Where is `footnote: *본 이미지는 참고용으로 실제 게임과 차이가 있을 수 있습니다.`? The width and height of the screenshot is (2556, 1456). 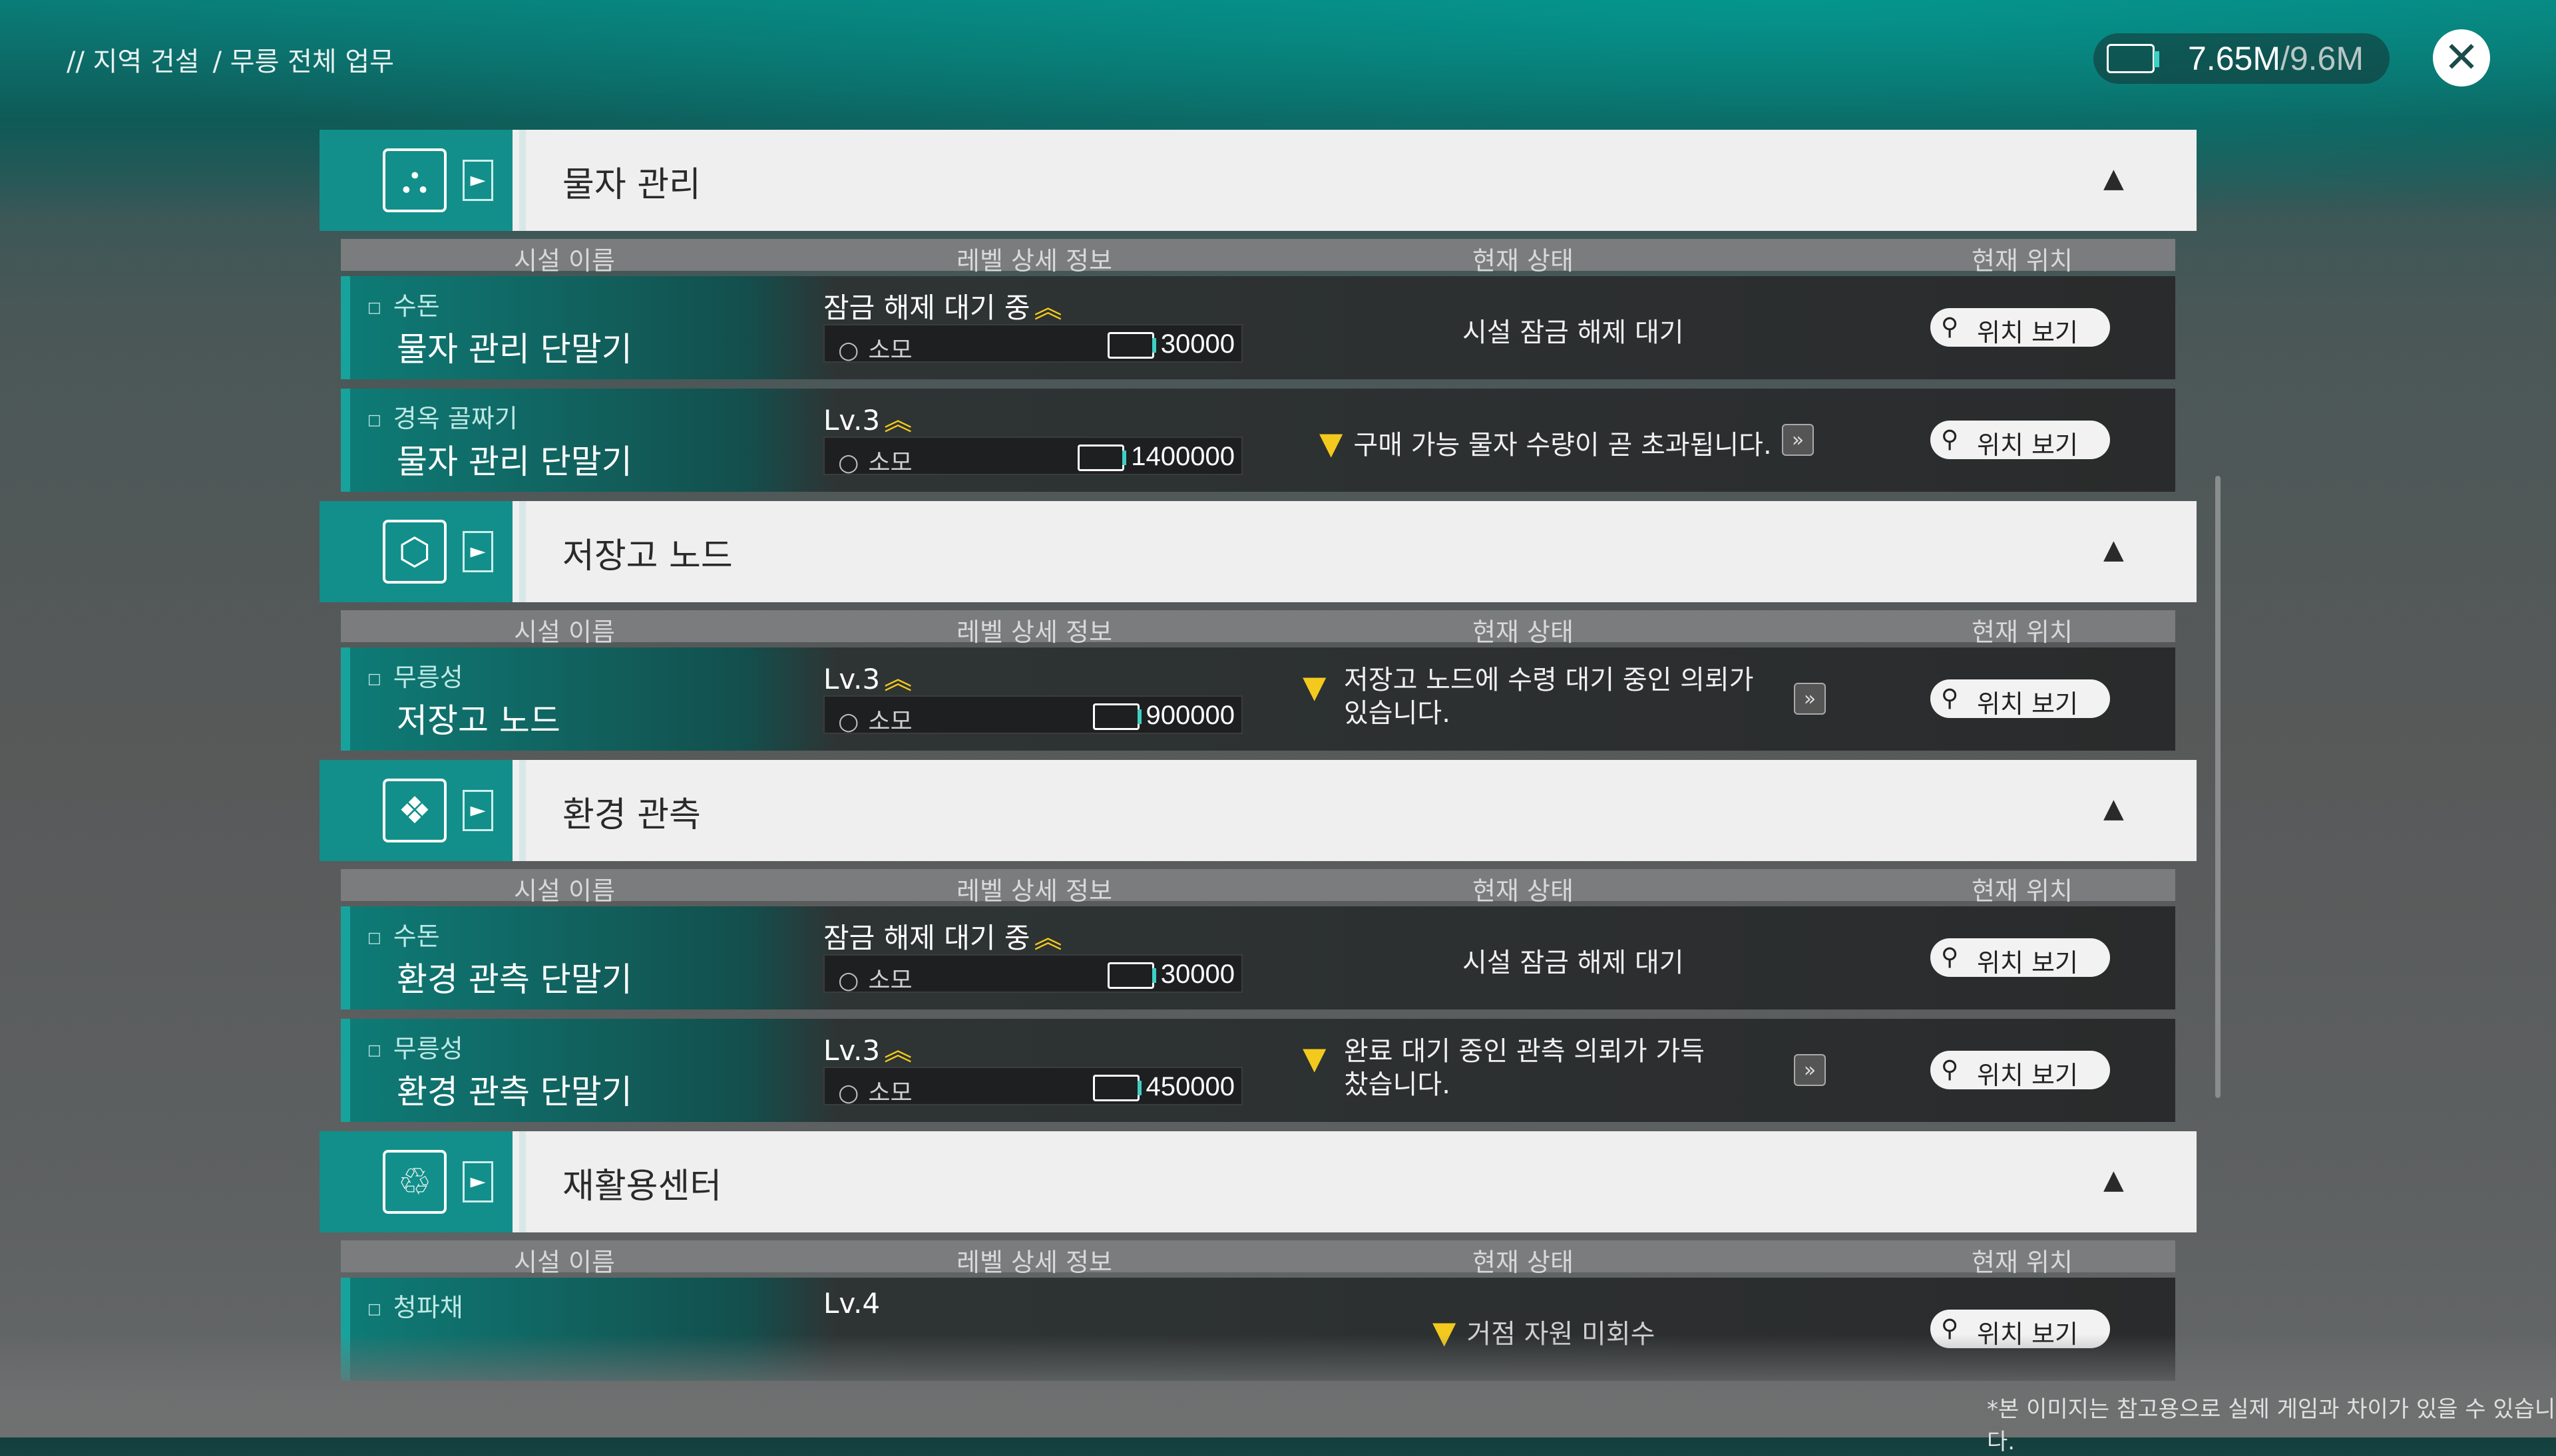 footnote: *본 이미지는 참고용으로 실제 게임과 차이가 있을 수 있습니다. is located at coordinates (2271, 1425).